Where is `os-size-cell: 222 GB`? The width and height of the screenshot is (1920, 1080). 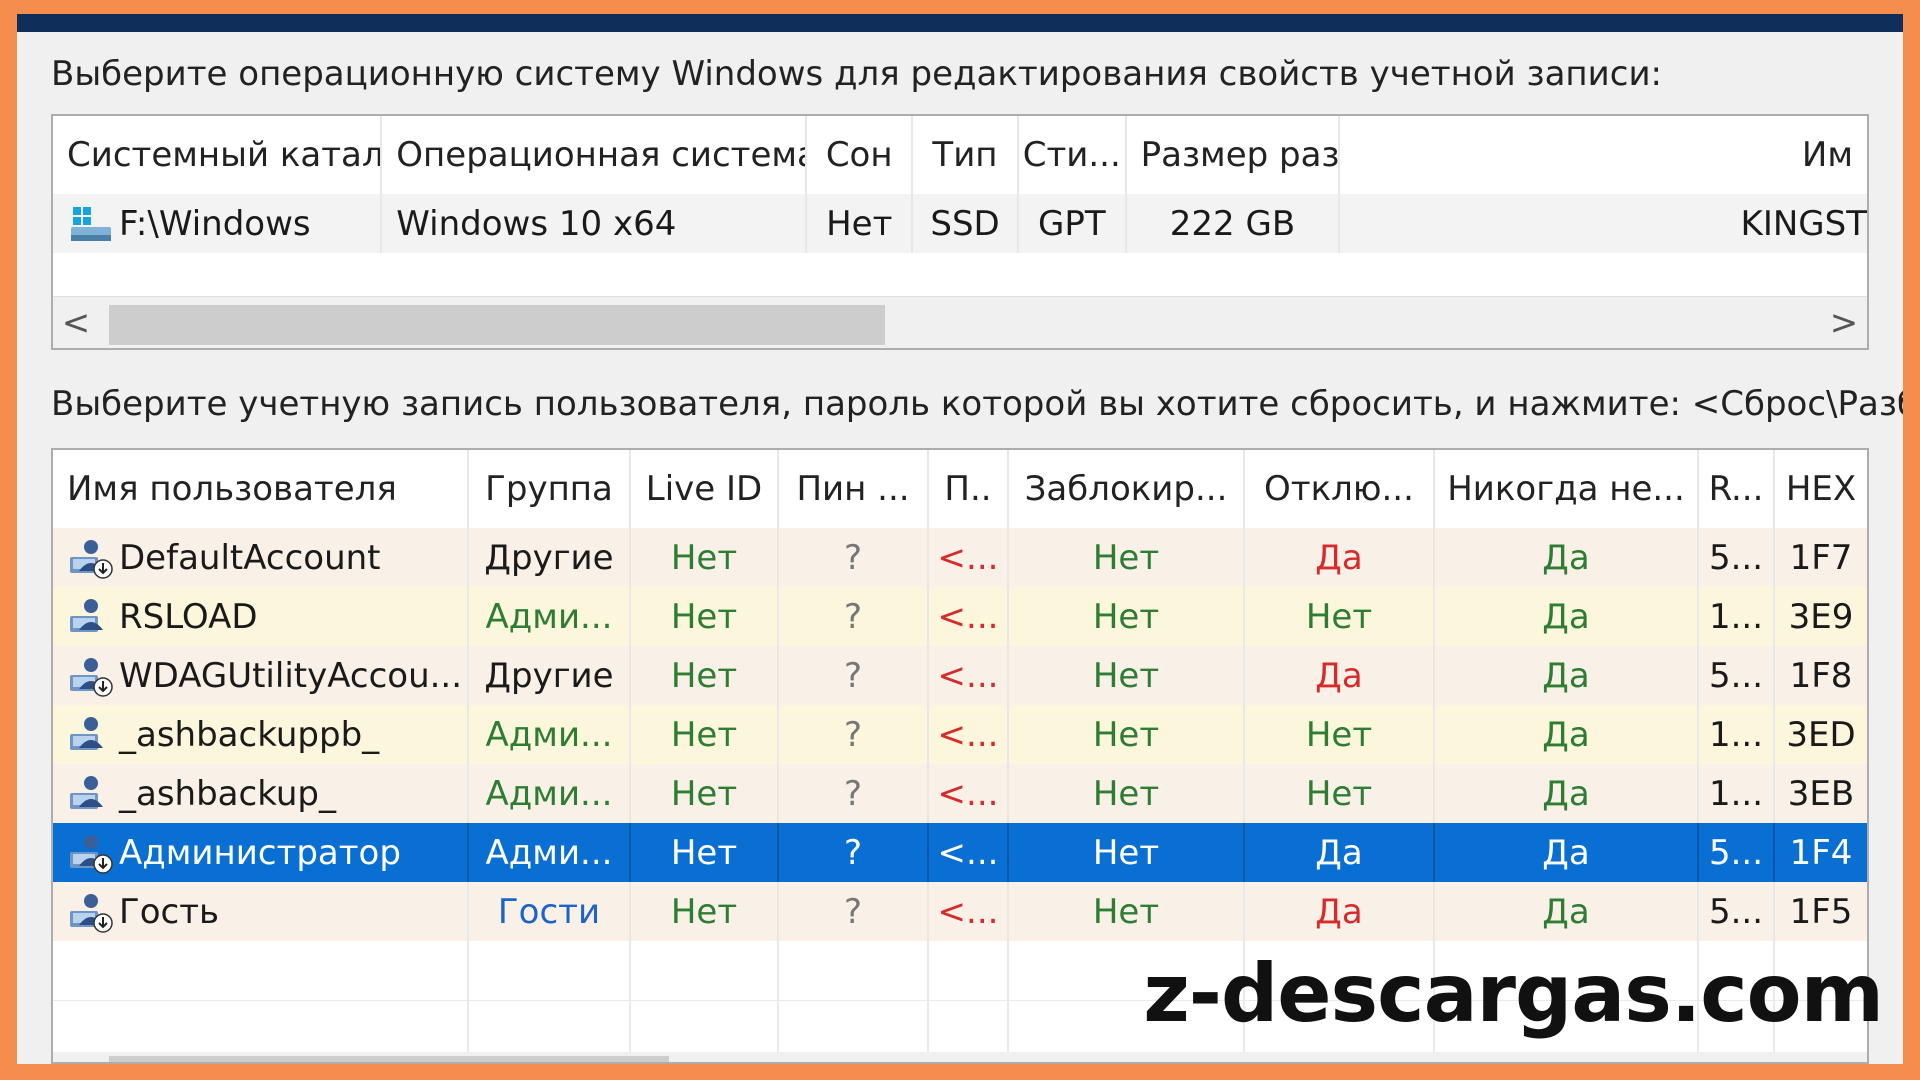
os-size-cell: 222 GB is located at coordinates (1234, 223).